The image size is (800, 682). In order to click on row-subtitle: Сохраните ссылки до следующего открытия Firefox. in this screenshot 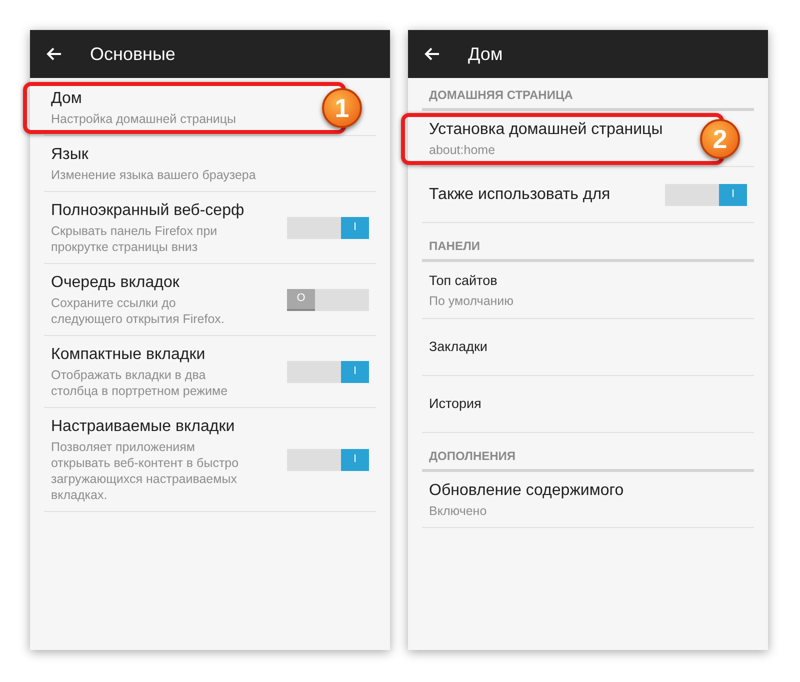, I will do `click(138, 311)`.